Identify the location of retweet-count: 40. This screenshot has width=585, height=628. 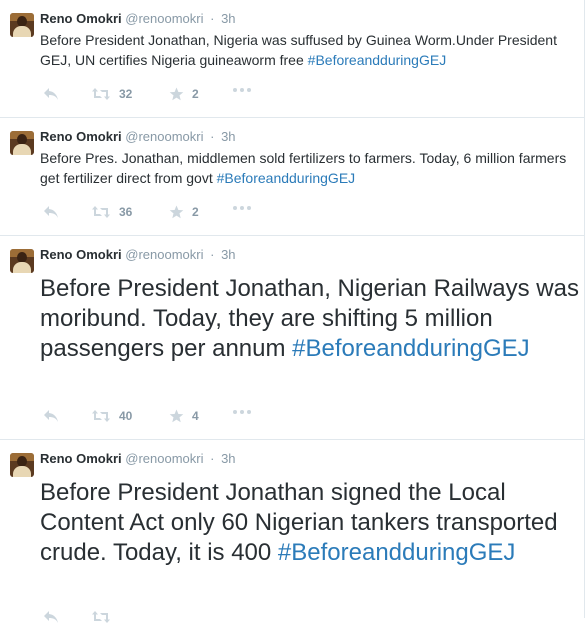
(126, 416).